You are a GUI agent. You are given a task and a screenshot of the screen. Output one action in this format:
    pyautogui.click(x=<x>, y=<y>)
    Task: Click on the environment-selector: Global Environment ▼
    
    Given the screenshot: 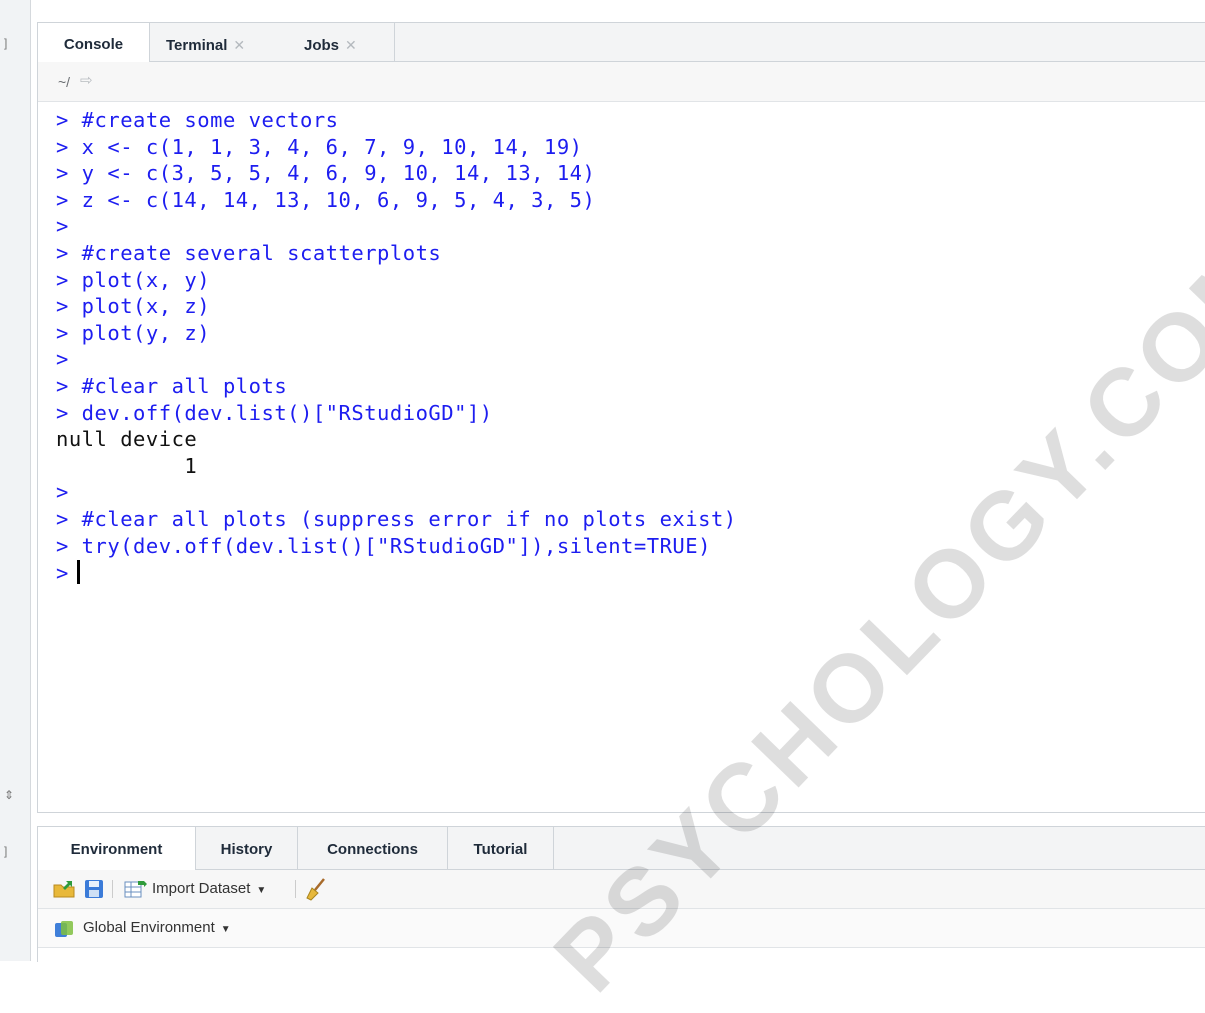 What is the action you would take?
    pyautogui.click(x=157, y=927)
    